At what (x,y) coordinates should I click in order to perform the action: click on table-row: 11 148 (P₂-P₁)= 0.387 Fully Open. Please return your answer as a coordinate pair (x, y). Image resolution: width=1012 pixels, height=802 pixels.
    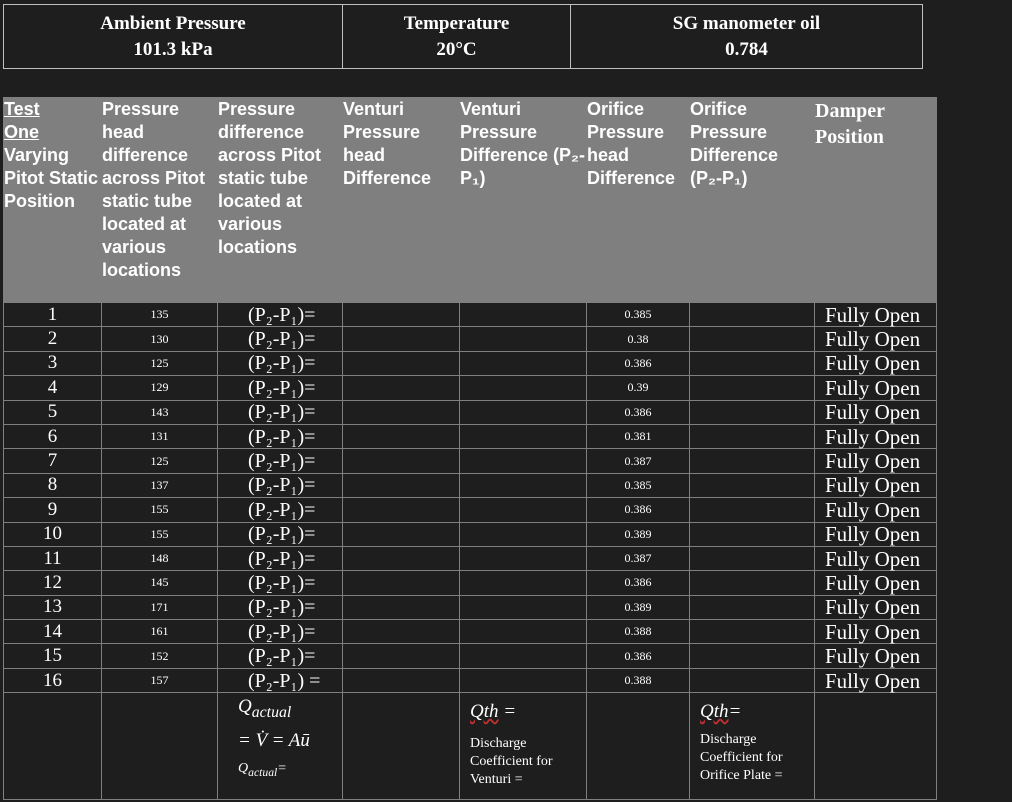
    Looking at the image, I should click on (470, 558).